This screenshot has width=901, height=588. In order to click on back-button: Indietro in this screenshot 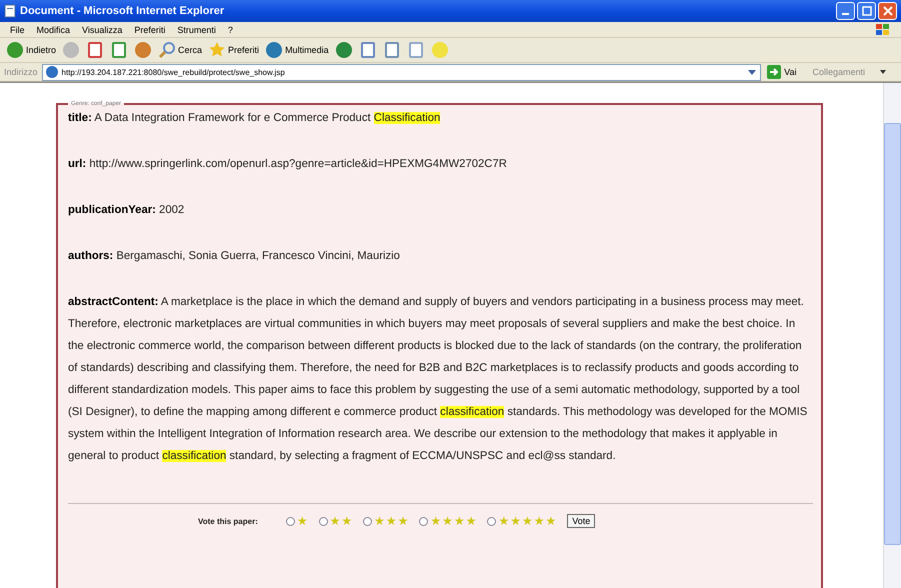, I will do `click(31, 50)`.